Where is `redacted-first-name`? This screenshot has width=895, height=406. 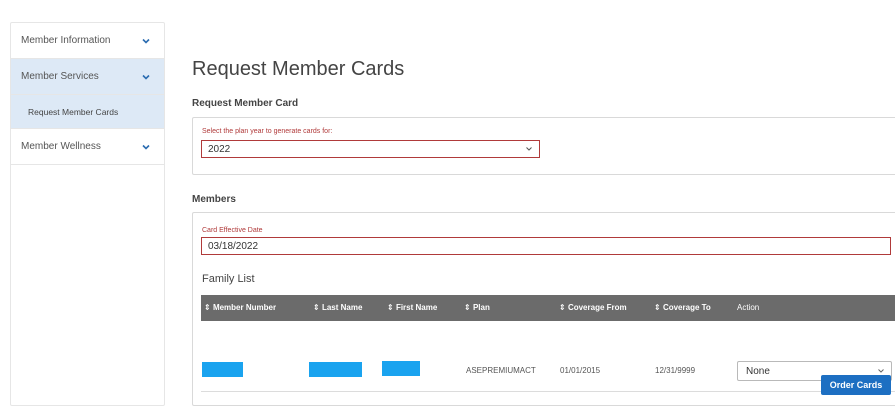 redacted-first-name is located at coordinates (401, 368).